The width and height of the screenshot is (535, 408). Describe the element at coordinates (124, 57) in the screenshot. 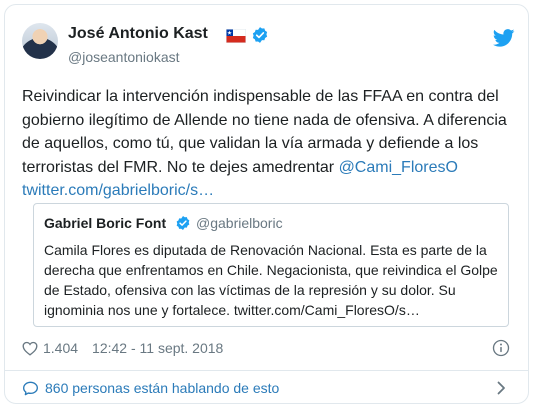

I see `author-handle: @joseantoniokast` at that location.